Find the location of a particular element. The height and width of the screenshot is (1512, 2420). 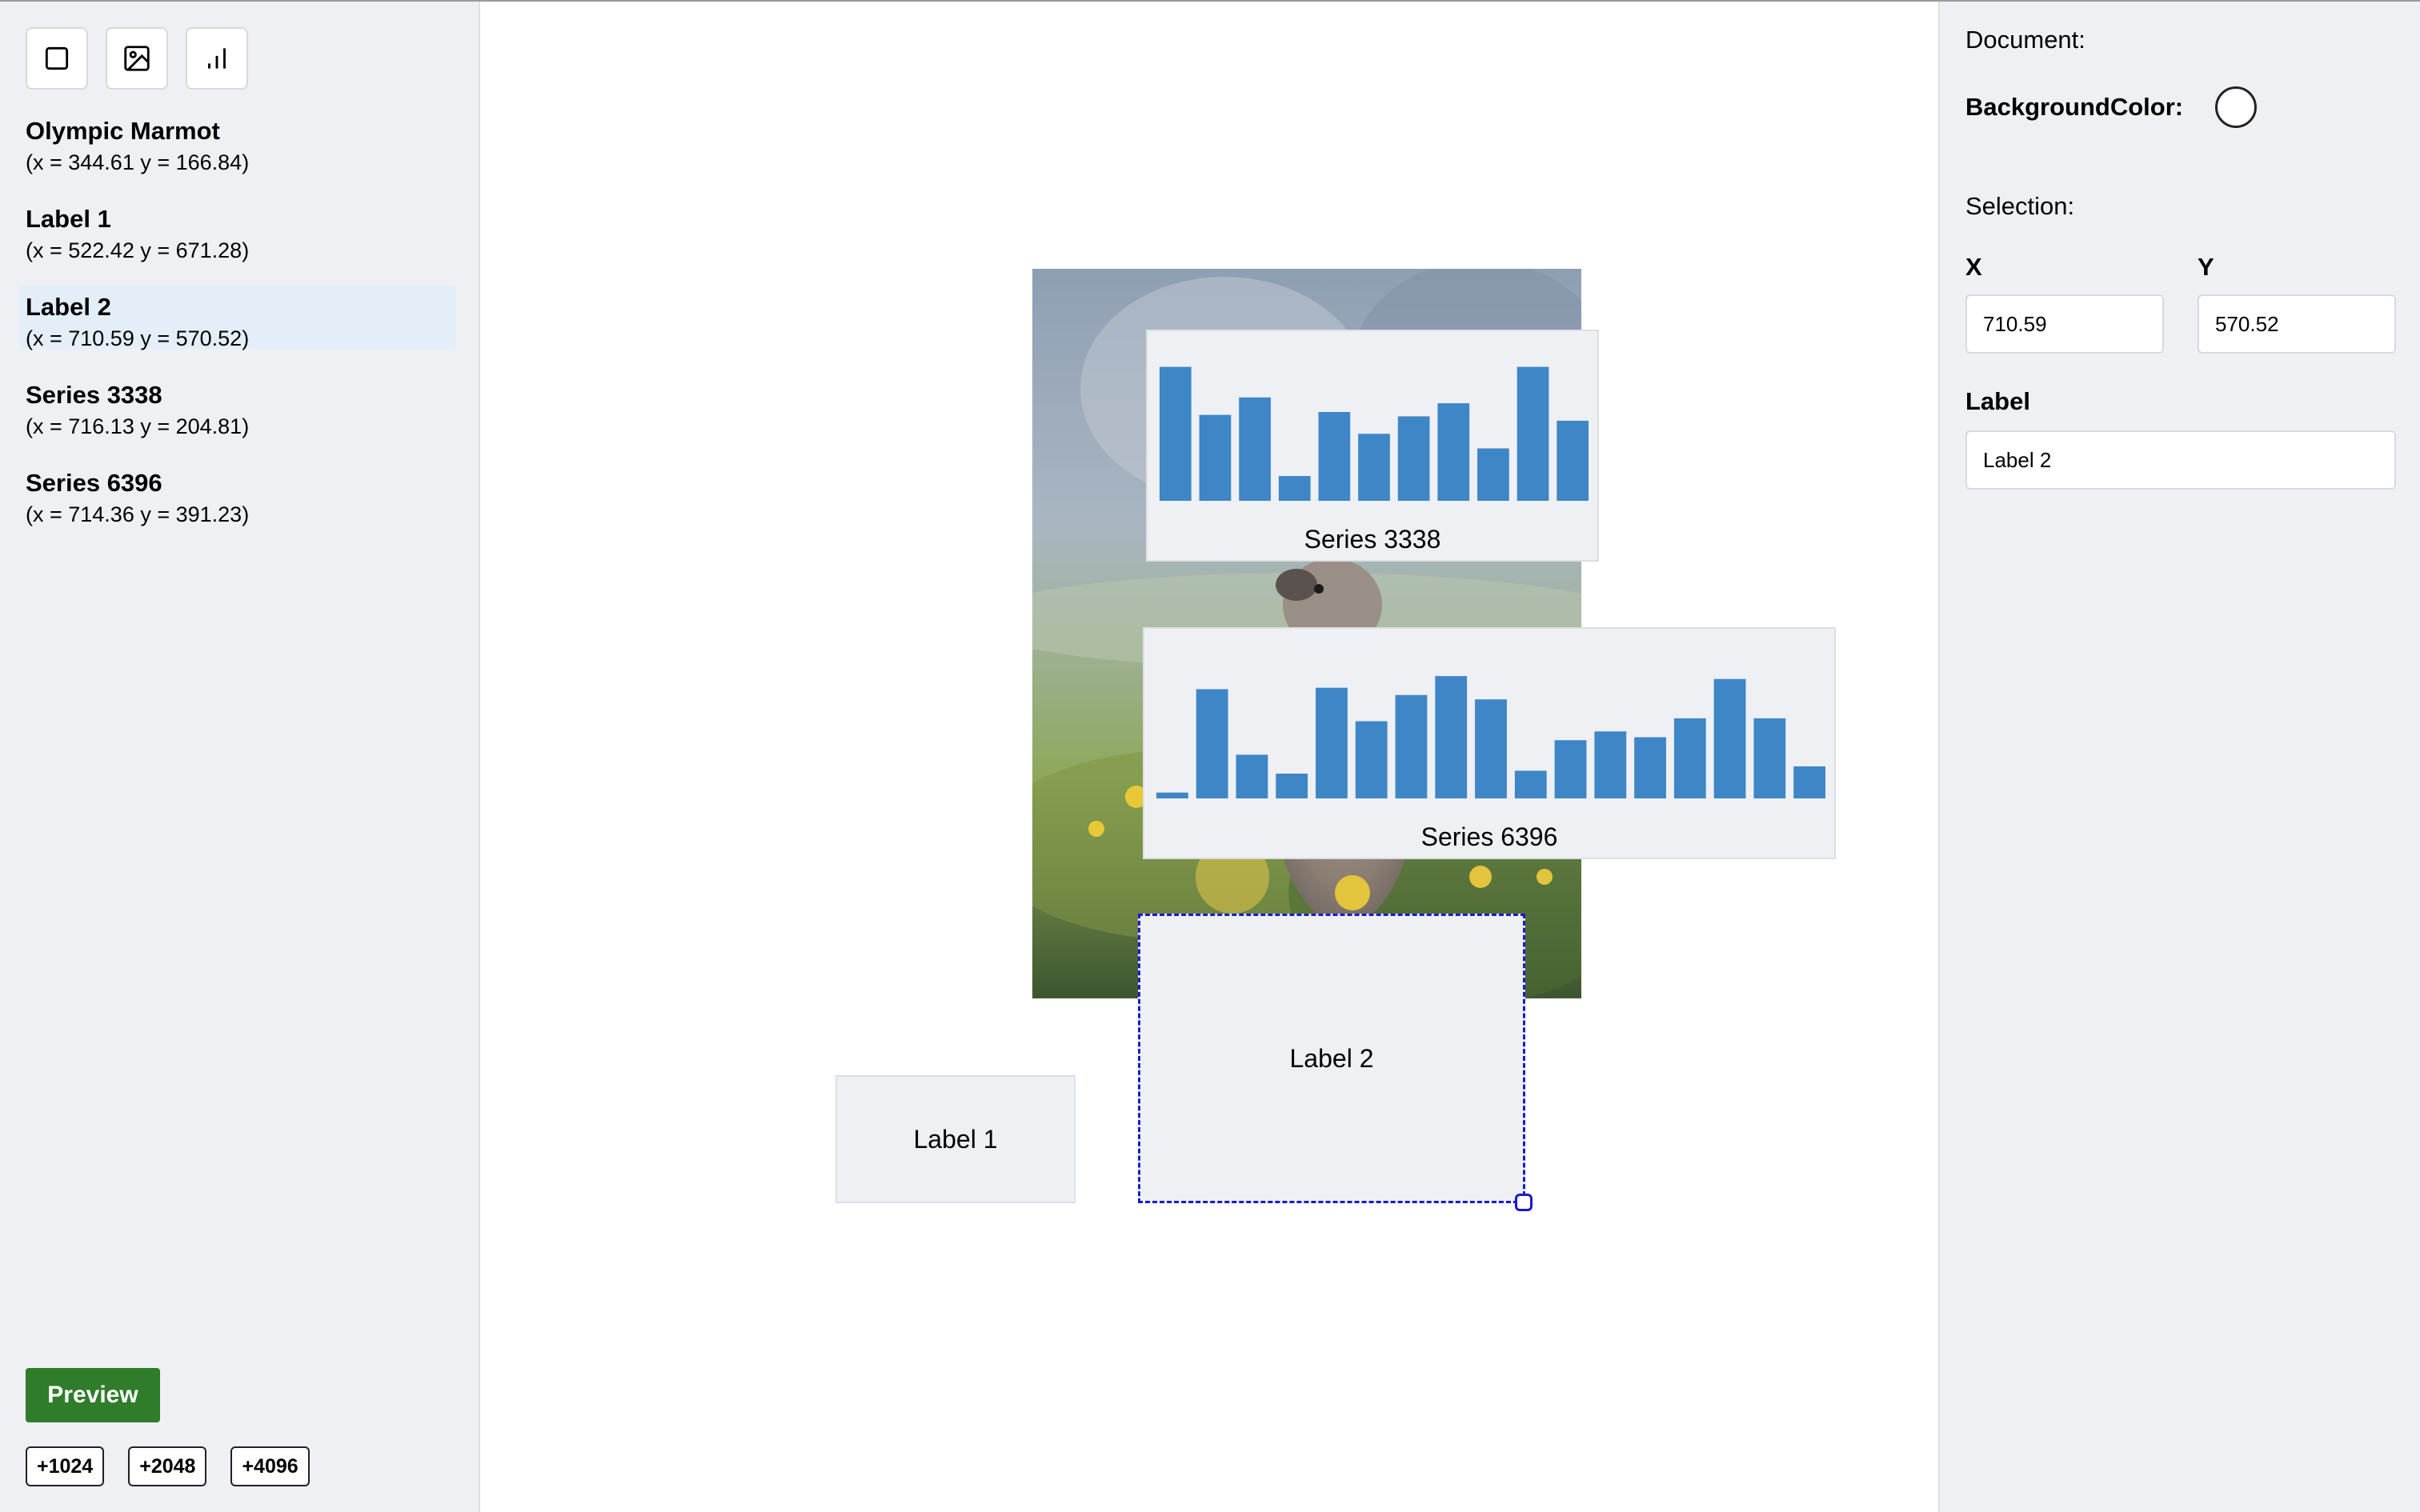

layer-coords: (x = 344.61 y = 166.84) is located at coordinates (138, 162).